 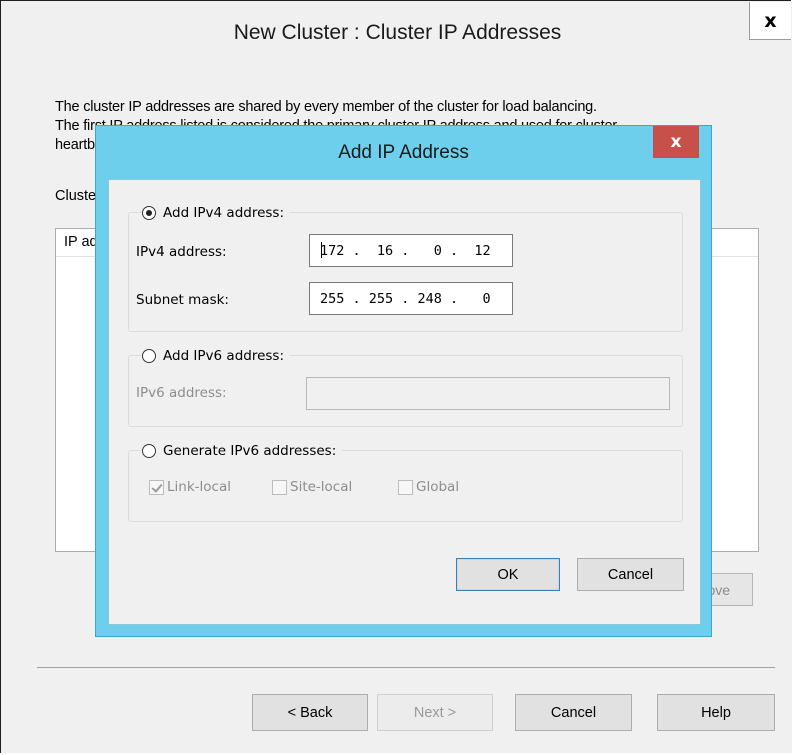 I want to click on ipv4-radio, so click(x=149, y=213).